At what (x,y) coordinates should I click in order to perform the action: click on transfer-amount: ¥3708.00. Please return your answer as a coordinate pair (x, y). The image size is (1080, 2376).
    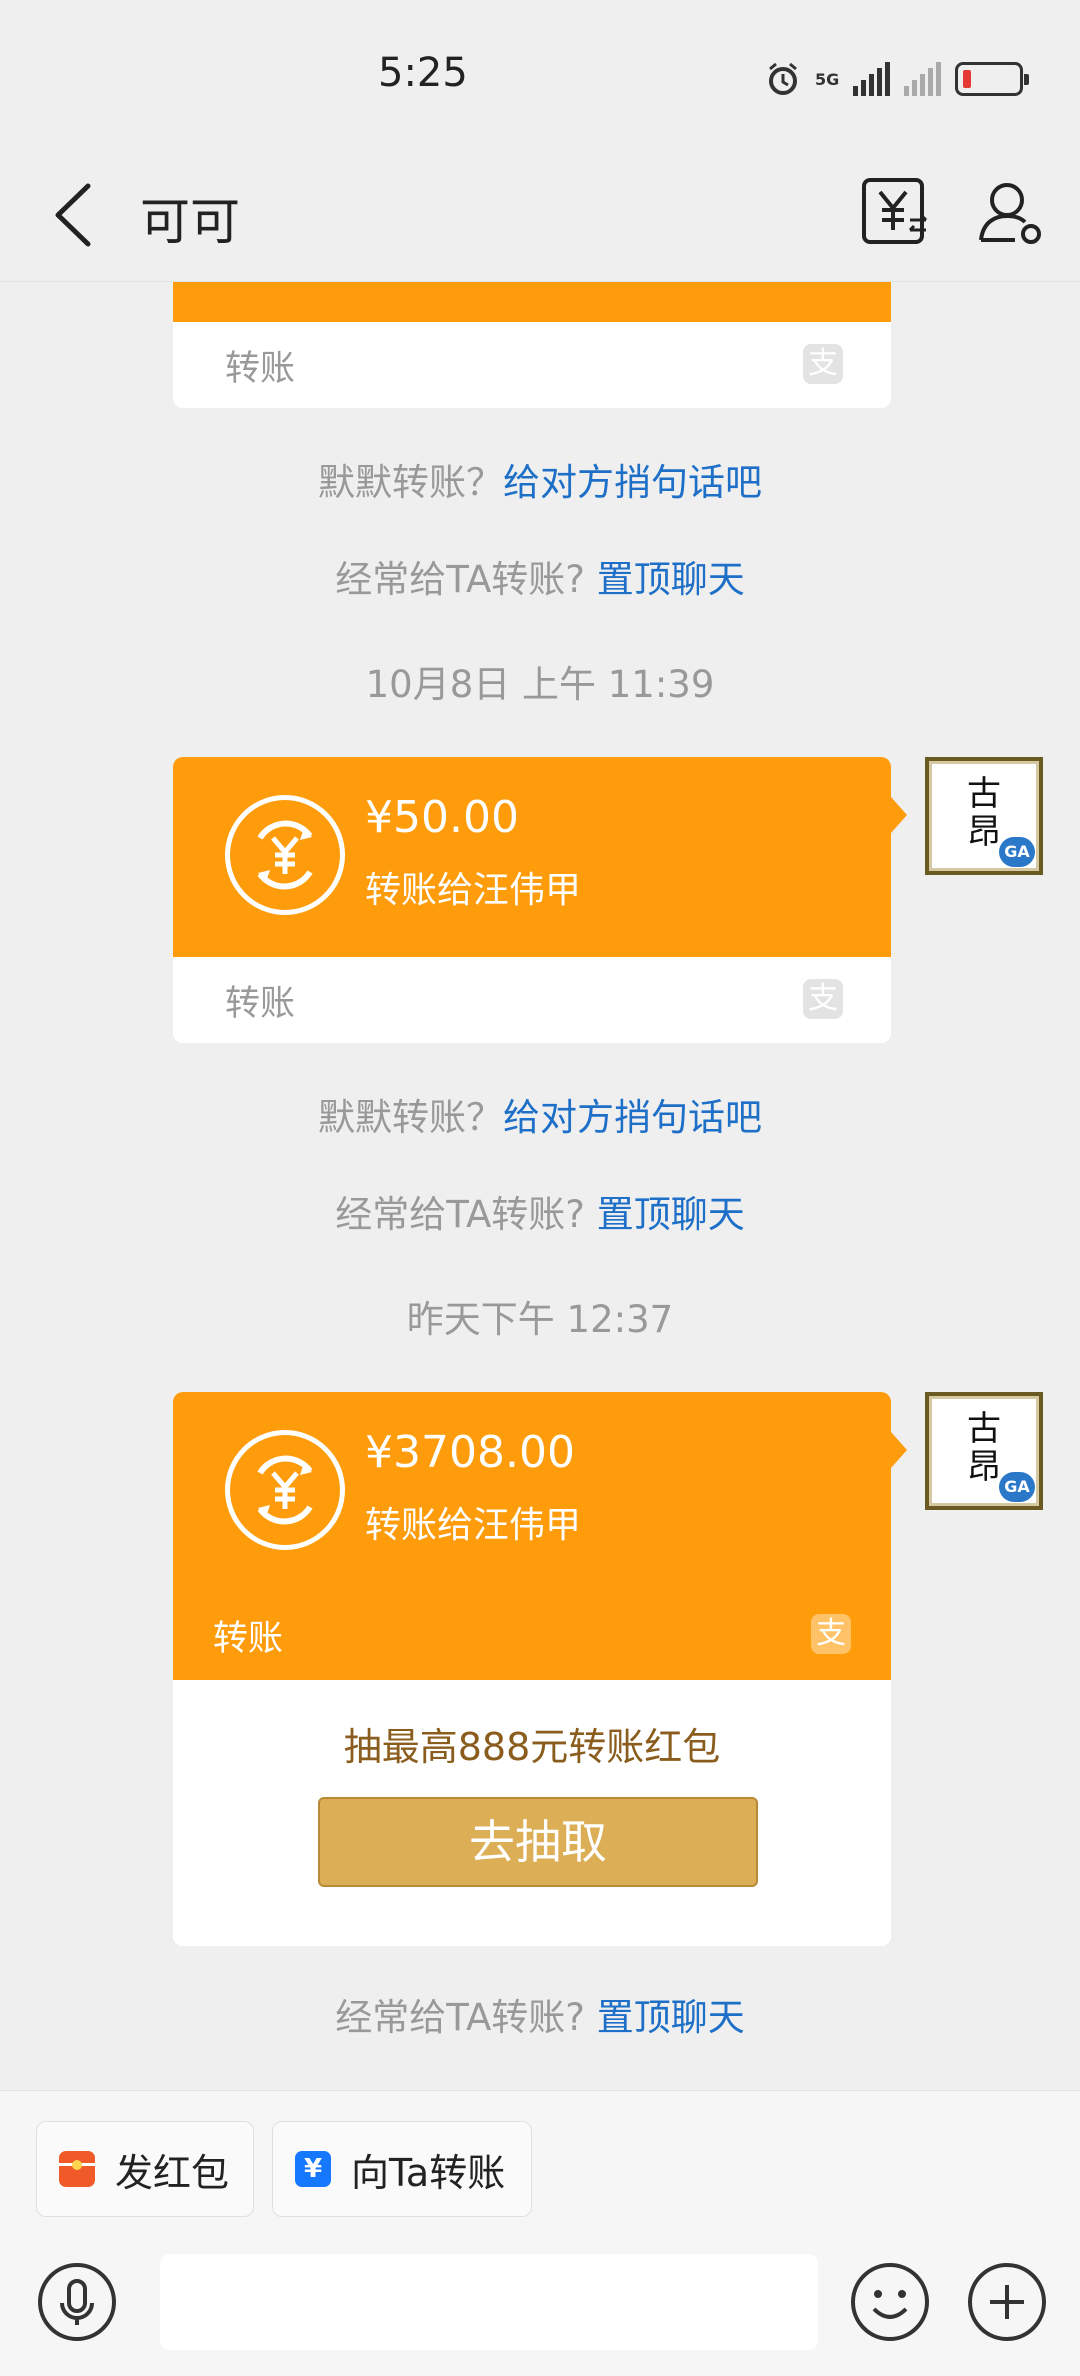
    Looking at the image, I should click on (470, 1452).